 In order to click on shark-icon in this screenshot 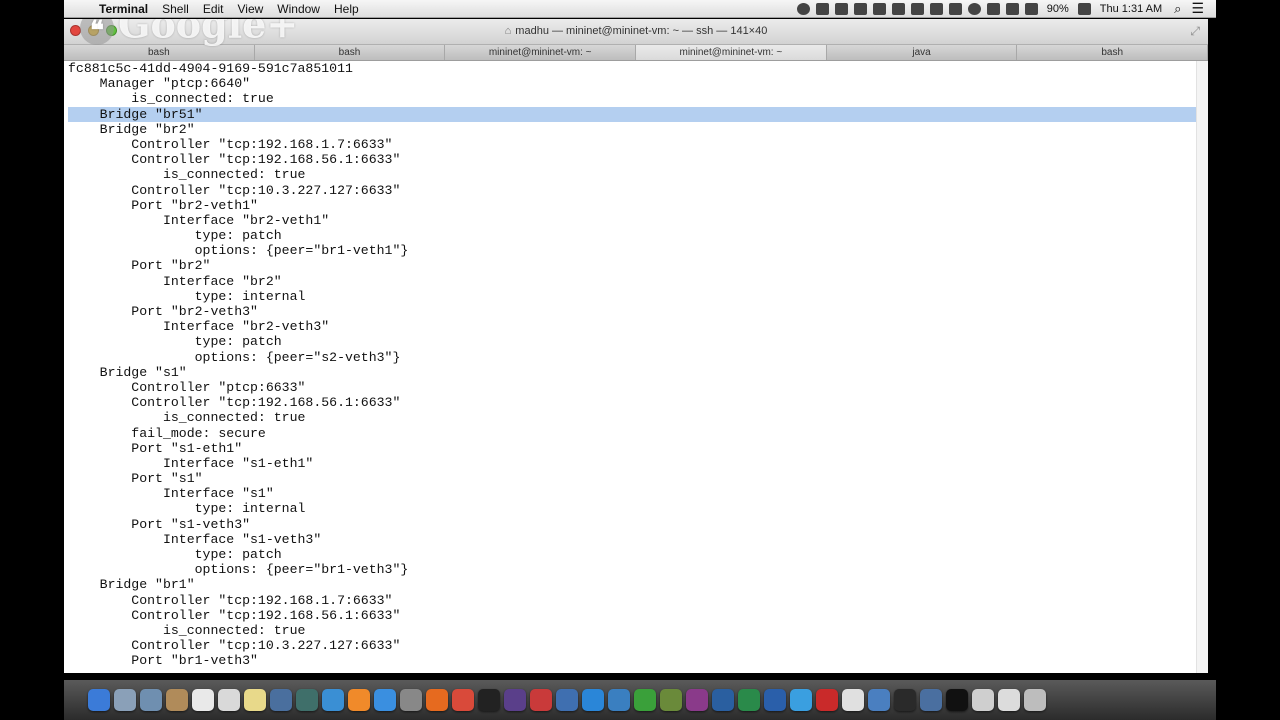, I will do `click(619, 700)`.